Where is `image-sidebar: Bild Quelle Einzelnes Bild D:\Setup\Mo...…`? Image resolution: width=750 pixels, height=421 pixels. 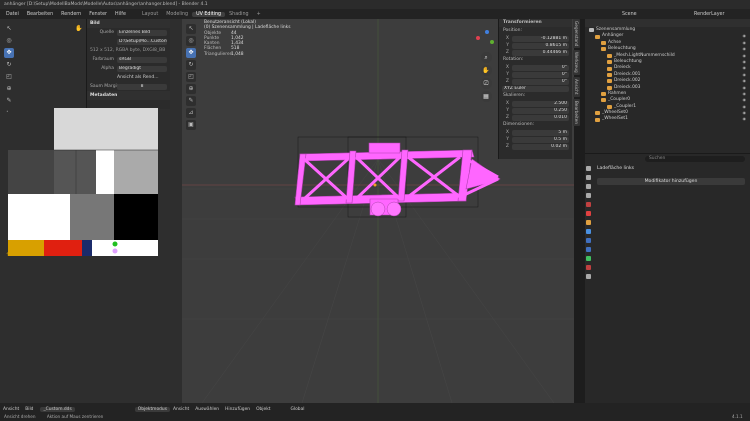 image-sidebar: Bild Quelle Einzelnes Bild D:\Setup\Mo...… is located at coordinates (128, 64).